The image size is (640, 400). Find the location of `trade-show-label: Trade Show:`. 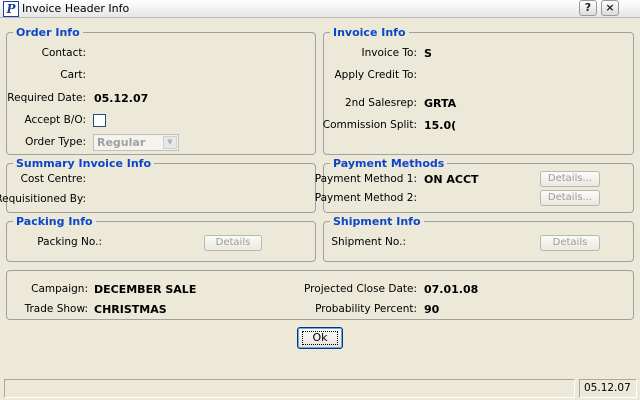

trade-show-label: Trade Show: is located at coordinates (56, 309).